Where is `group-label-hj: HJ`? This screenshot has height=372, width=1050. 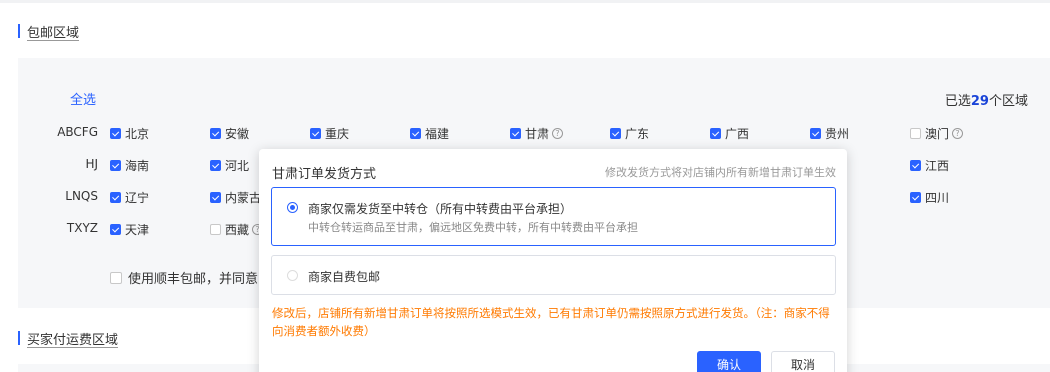
group-label-hj: HJ is located at coordinates (91, 164).